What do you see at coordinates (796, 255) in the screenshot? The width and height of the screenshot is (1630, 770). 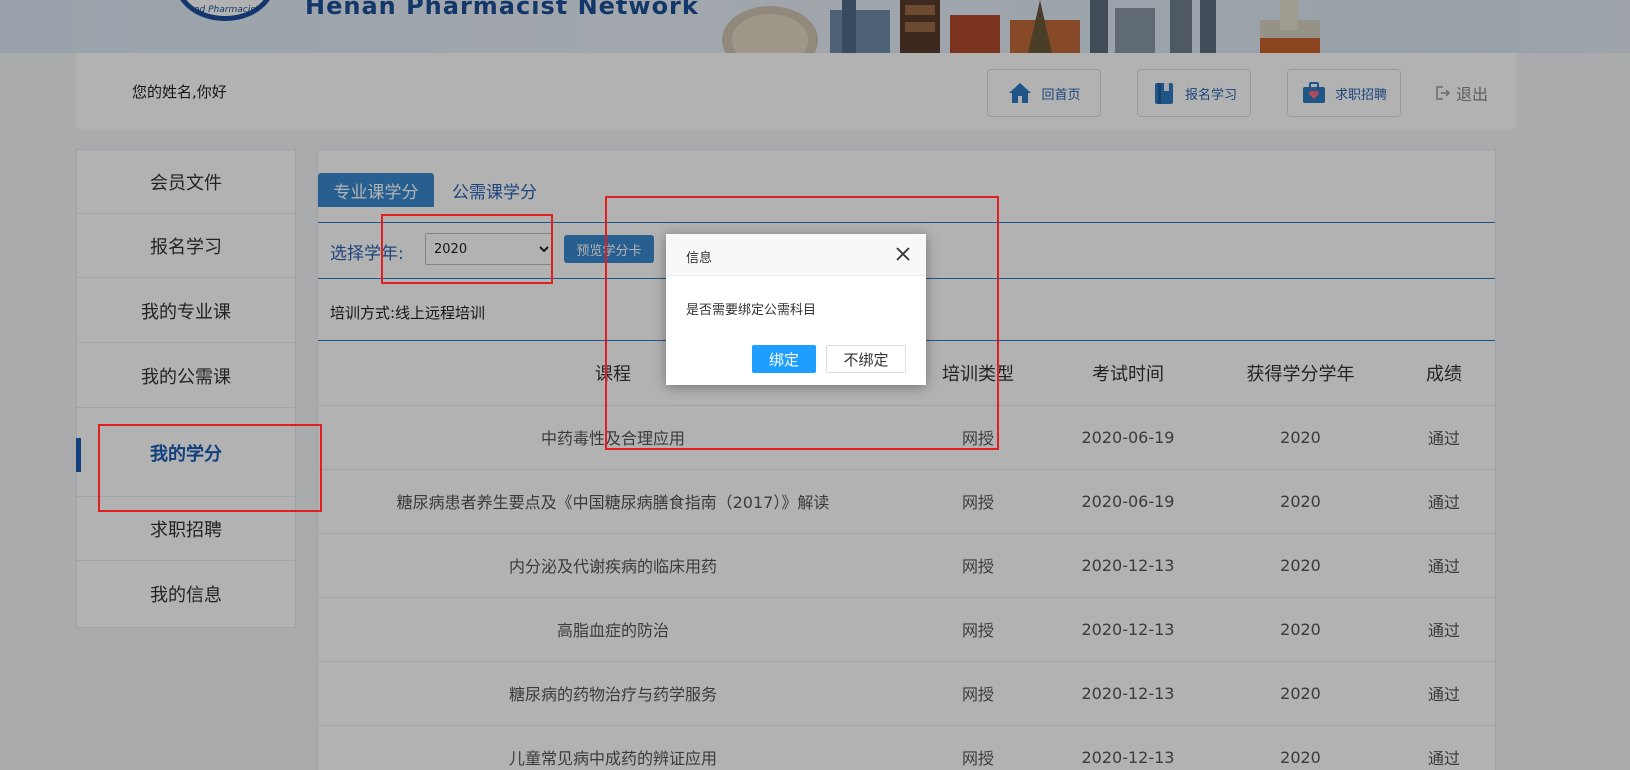 I see `dialog-header: 信息` at bounding box center [796, 255].